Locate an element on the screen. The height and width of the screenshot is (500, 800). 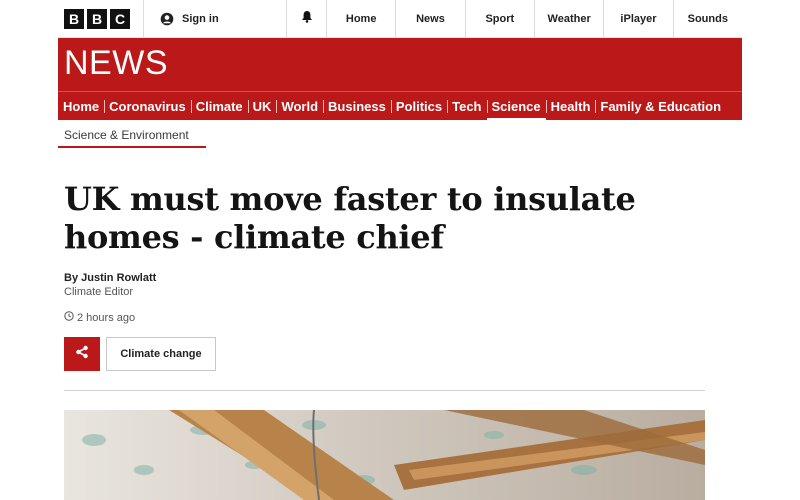
subnav-science: Science is located at coordinates (516, 106).